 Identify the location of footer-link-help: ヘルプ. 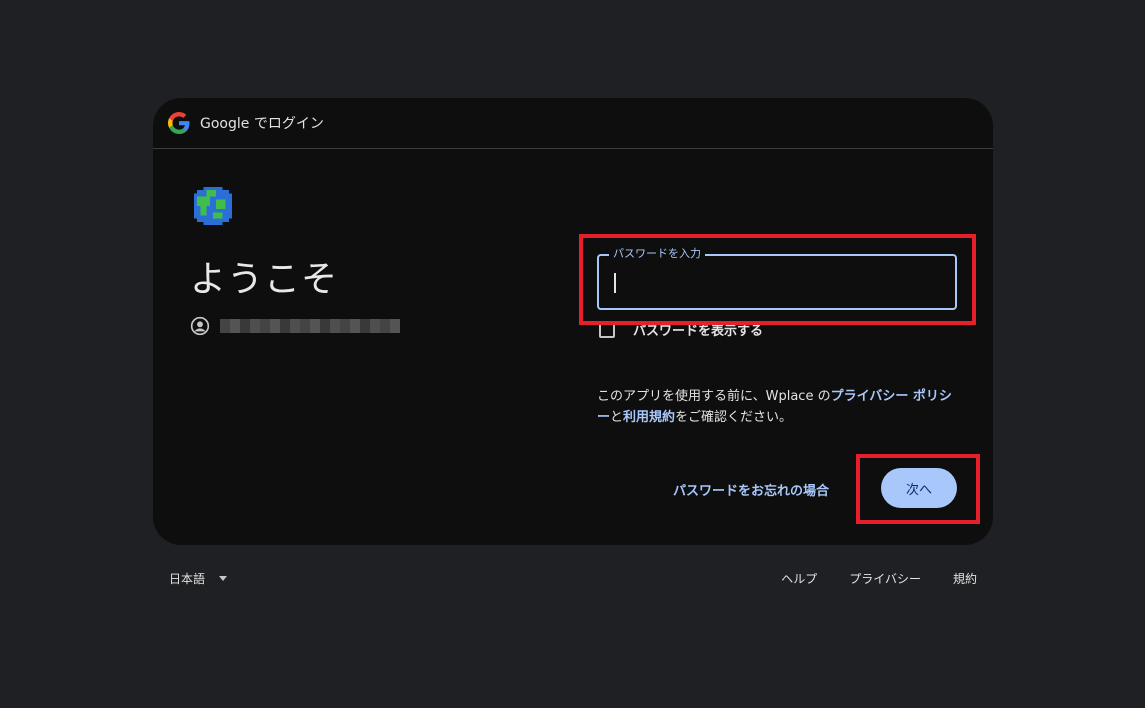
(799, 578).